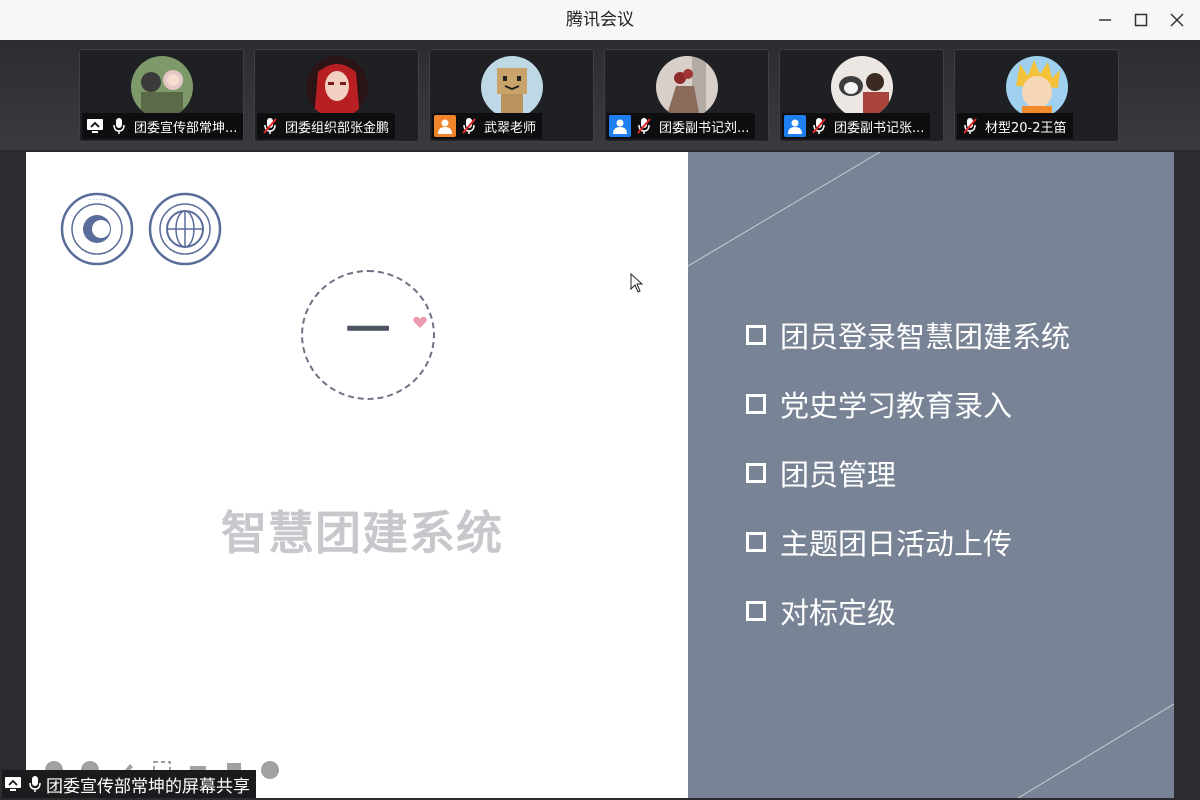 The width and height of the screenshot is (1200, 800). I want to click on slide-title: 智慧团建系统, so click(362, 533).